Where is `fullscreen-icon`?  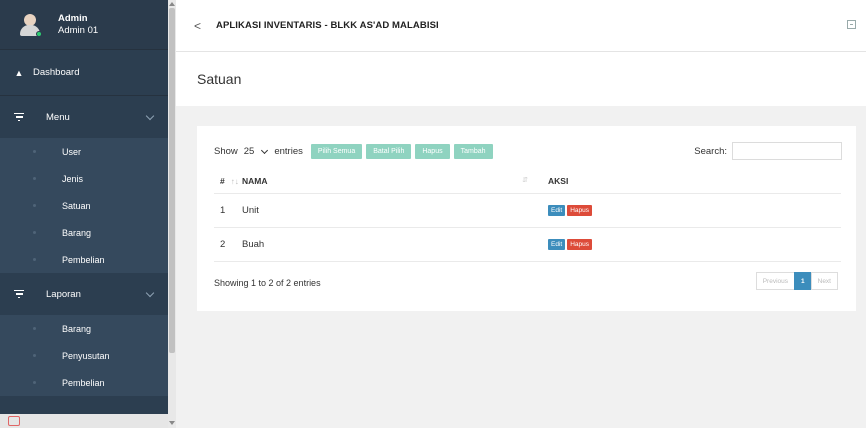 fullscreen-icon is located at coordinates (851, 24).